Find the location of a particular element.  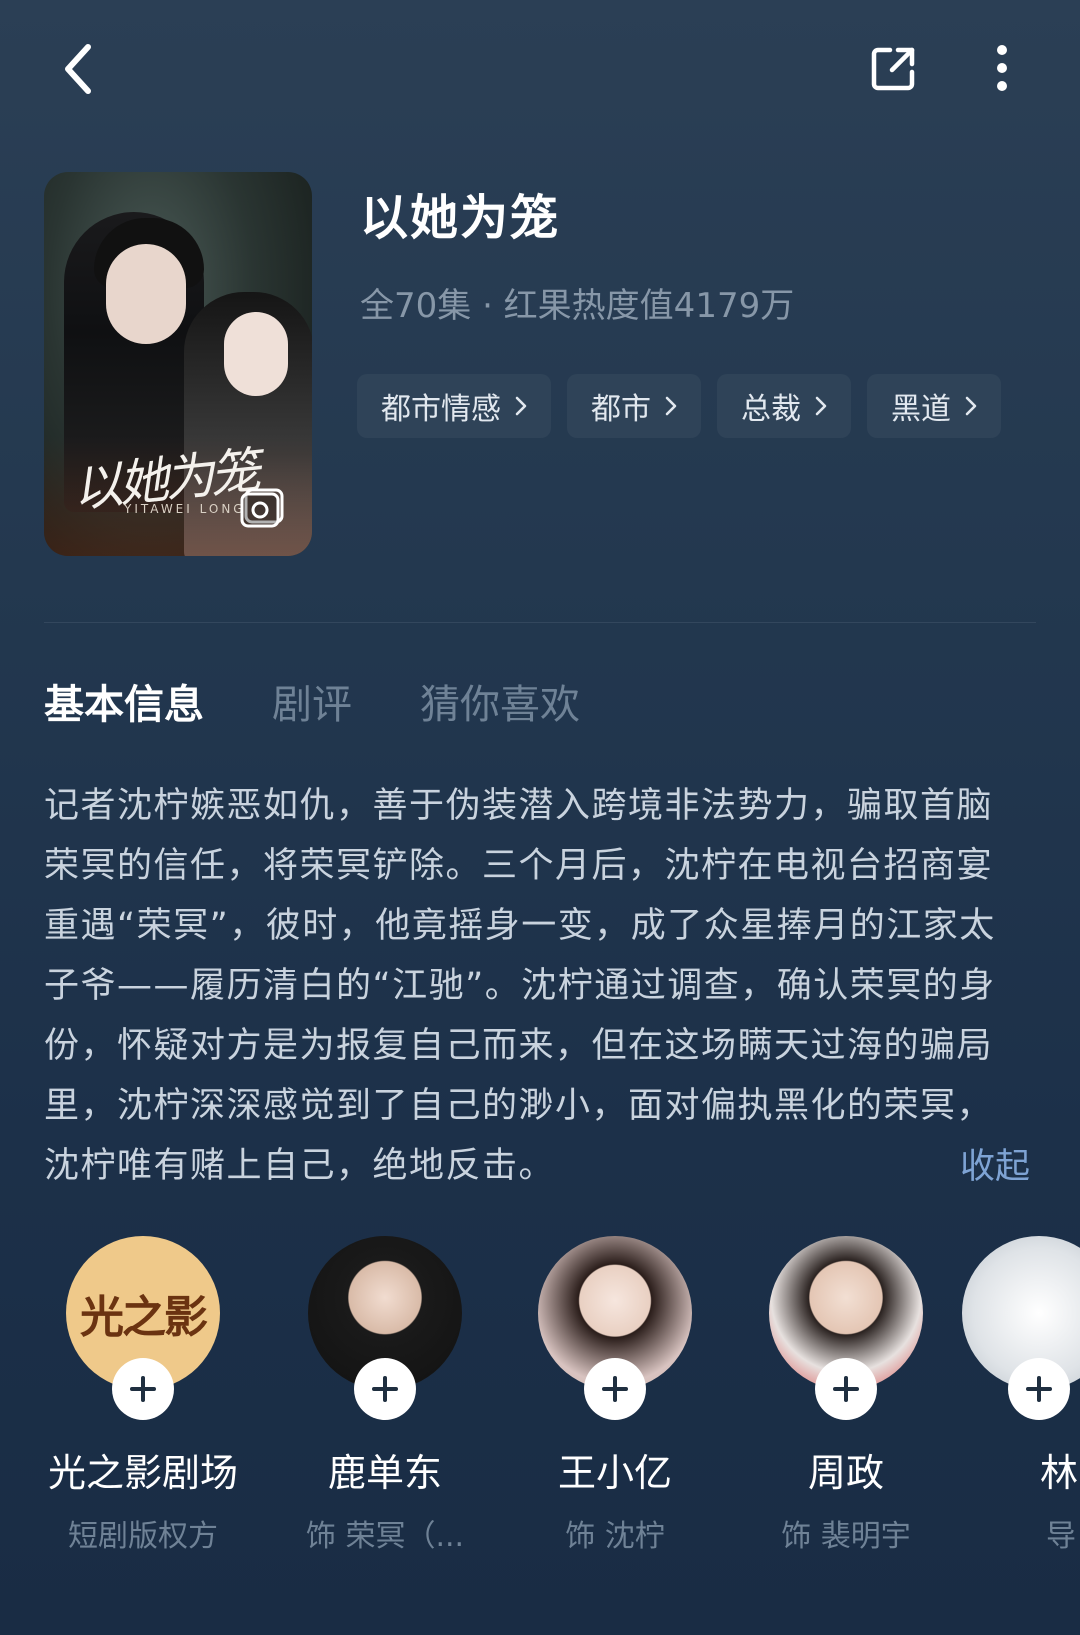

share-icon is located at coordinates (893, 69).